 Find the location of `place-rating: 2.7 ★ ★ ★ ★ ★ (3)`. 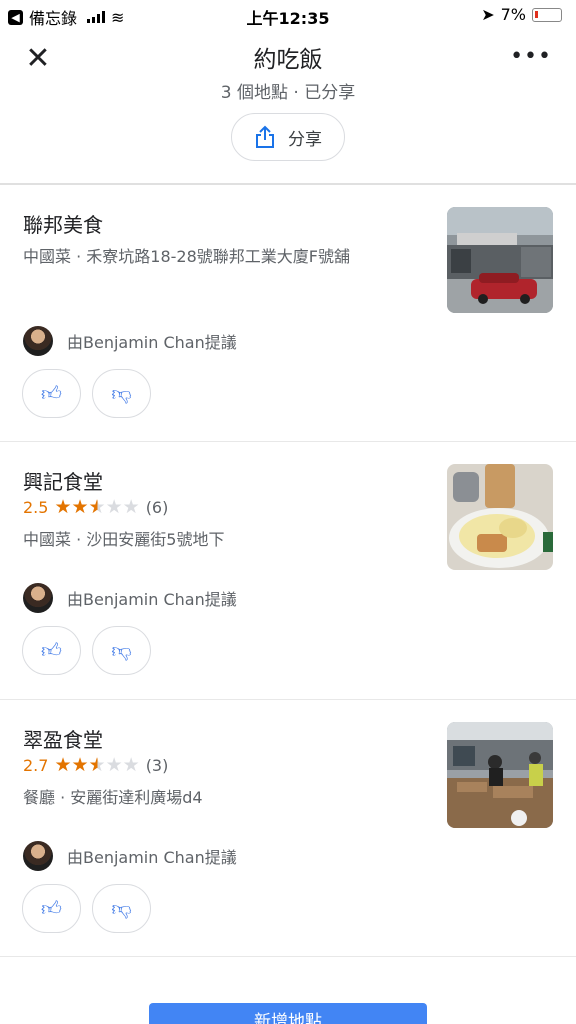

place-rating: 2.7 ★ ★ ★ ★ ★ (3) is located at coordinates (96, 766).